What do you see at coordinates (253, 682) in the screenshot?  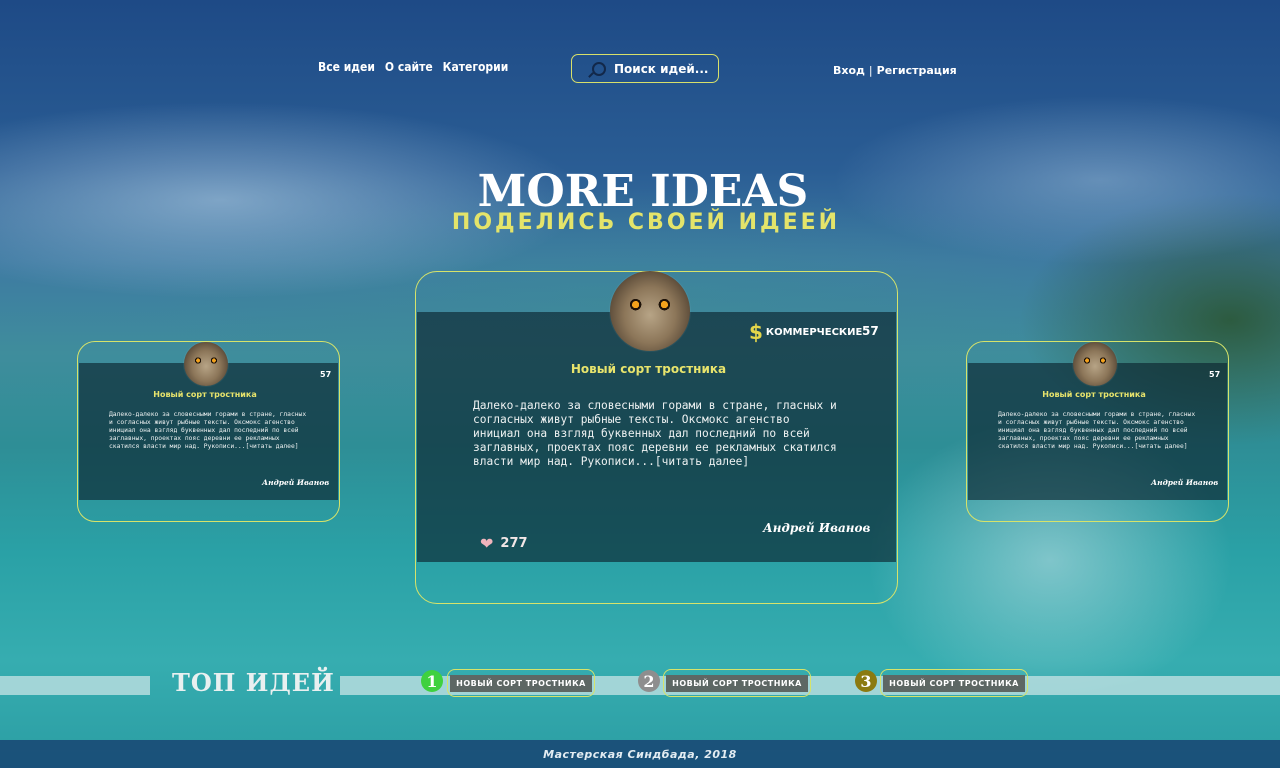 I see `top-ideas-title: ТОП ИДЕЙ` at bounding box center [253, 682].